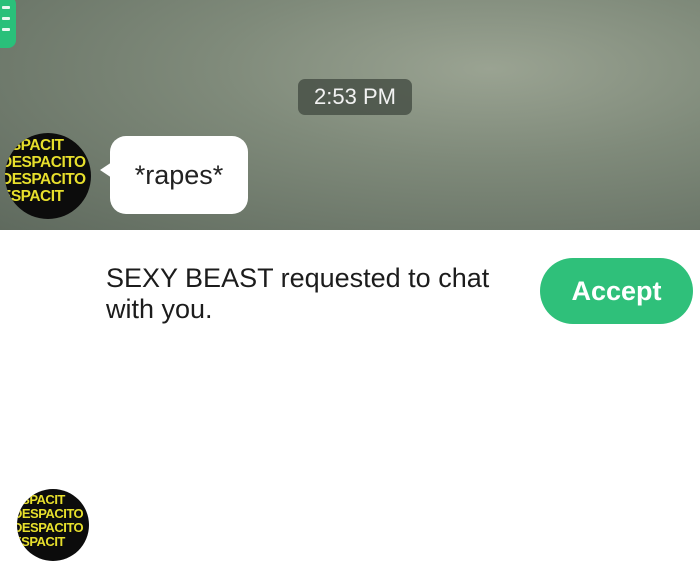 This screenshot has height=561, width=700. What do you see at coordinates (355, 97) in the screenshot?
I see `message-timestamp: 2:53 PM` at bounding box center [355, 97].